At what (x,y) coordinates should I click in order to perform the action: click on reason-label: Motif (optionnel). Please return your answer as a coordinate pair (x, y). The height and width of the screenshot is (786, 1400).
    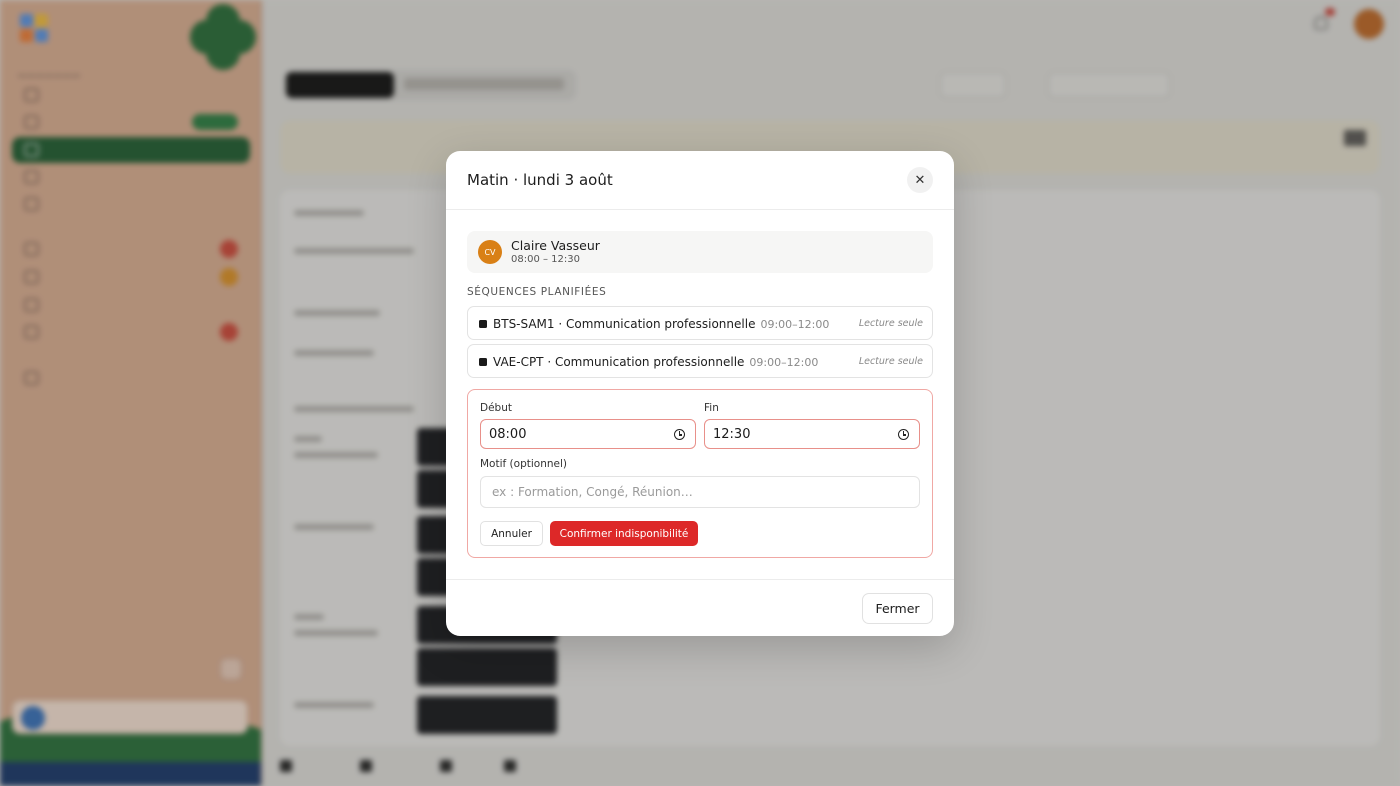
    Looking at the image, I should click on (523, 464).